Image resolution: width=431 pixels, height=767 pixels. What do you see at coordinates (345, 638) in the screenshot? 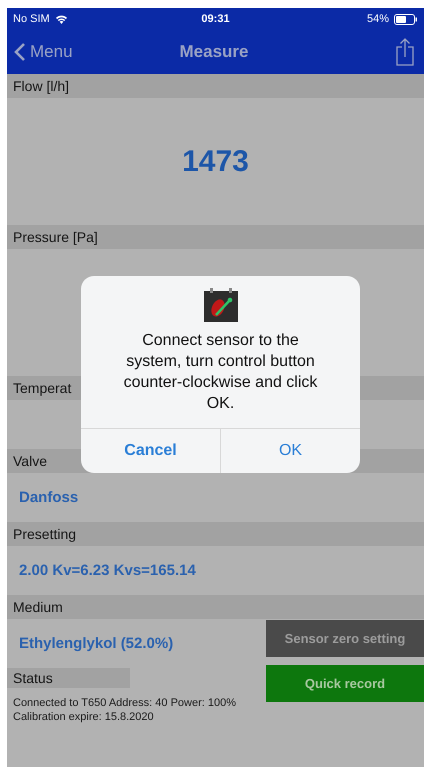
I see `action-button: Sensor zero setting` at bounding box center [345, 638].